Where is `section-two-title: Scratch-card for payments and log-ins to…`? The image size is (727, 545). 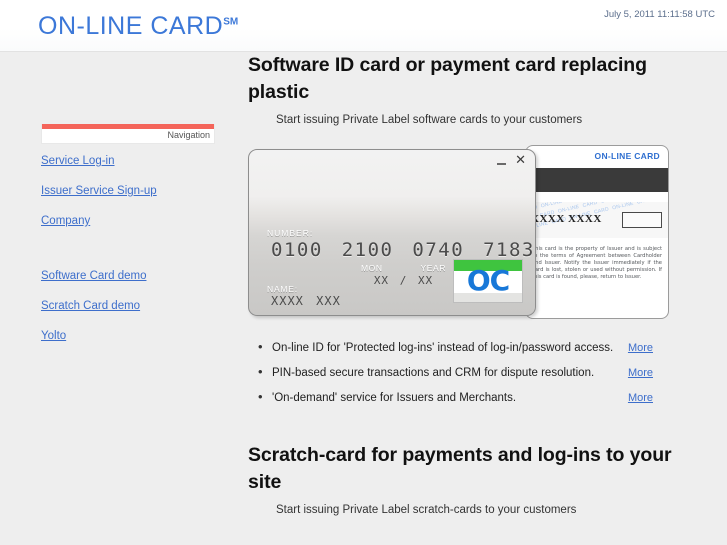 section-two-title: Scratch-card for payments and log-ins to… is located at coordinates (460, 468).